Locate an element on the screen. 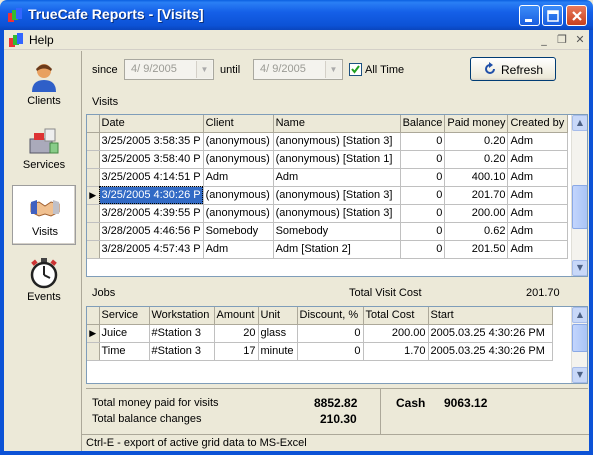  column-header: Total Cost is located at coordinates (396, 316).